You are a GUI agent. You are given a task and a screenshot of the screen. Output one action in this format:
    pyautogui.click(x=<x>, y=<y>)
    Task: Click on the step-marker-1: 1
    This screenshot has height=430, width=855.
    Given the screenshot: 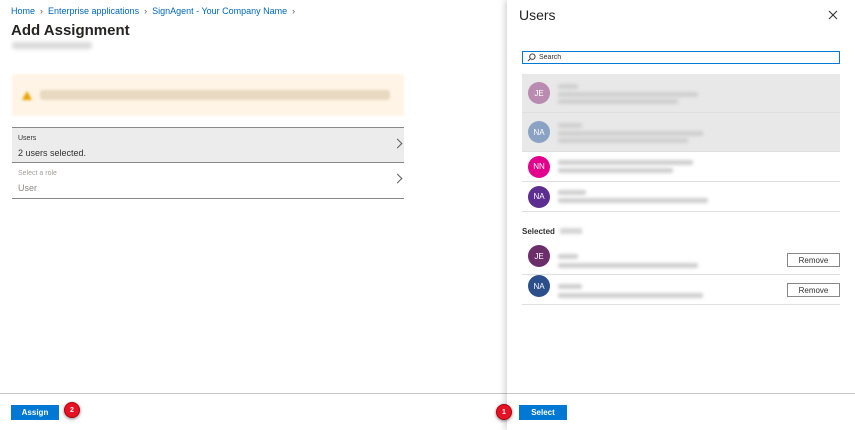 What is the action you would take?
    pyautogui.click(x=504, y=412)
    